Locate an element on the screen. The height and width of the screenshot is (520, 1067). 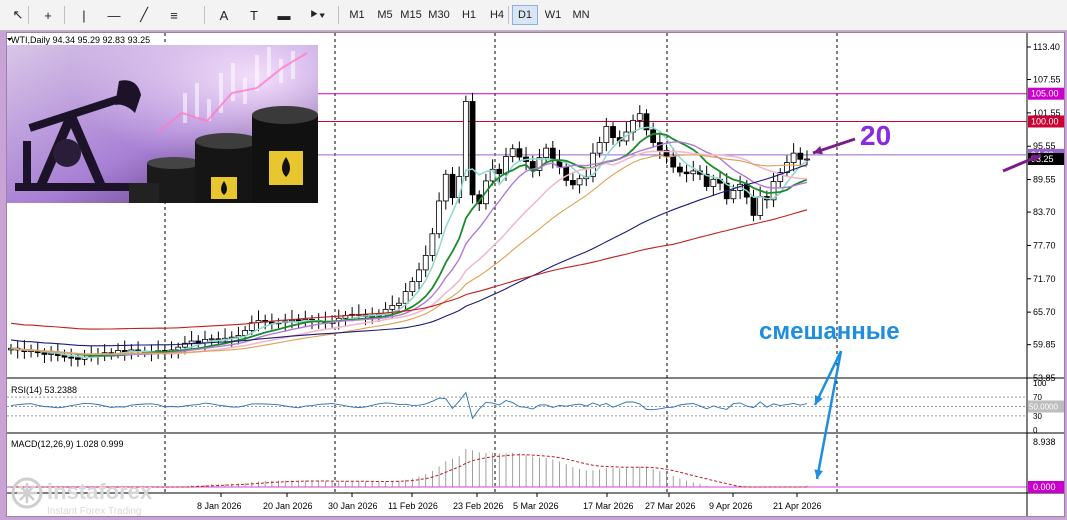
time-tick-label: 23 Feb 2026 is located at coordinates (478, 506).